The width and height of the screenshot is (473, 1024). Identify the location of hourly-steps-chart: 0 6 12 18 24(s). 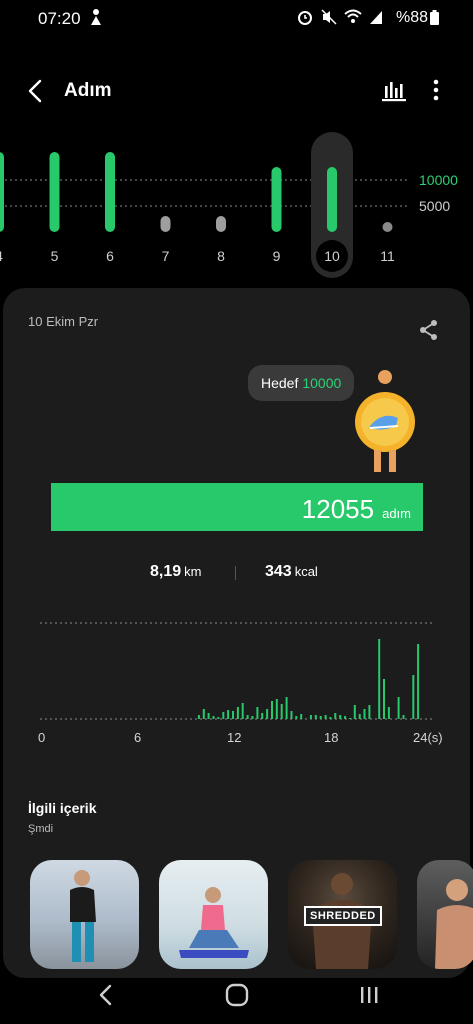
(240, 682).